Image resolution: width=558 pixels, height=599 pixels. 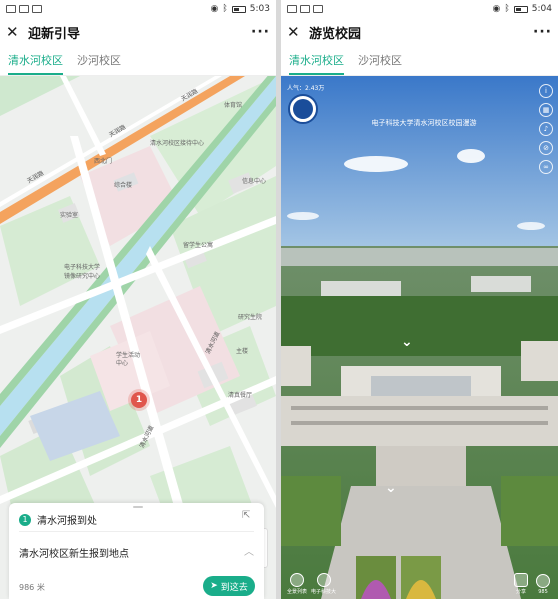 I want to click on map-place-label: 综合楼, so click(x=123, y=185).